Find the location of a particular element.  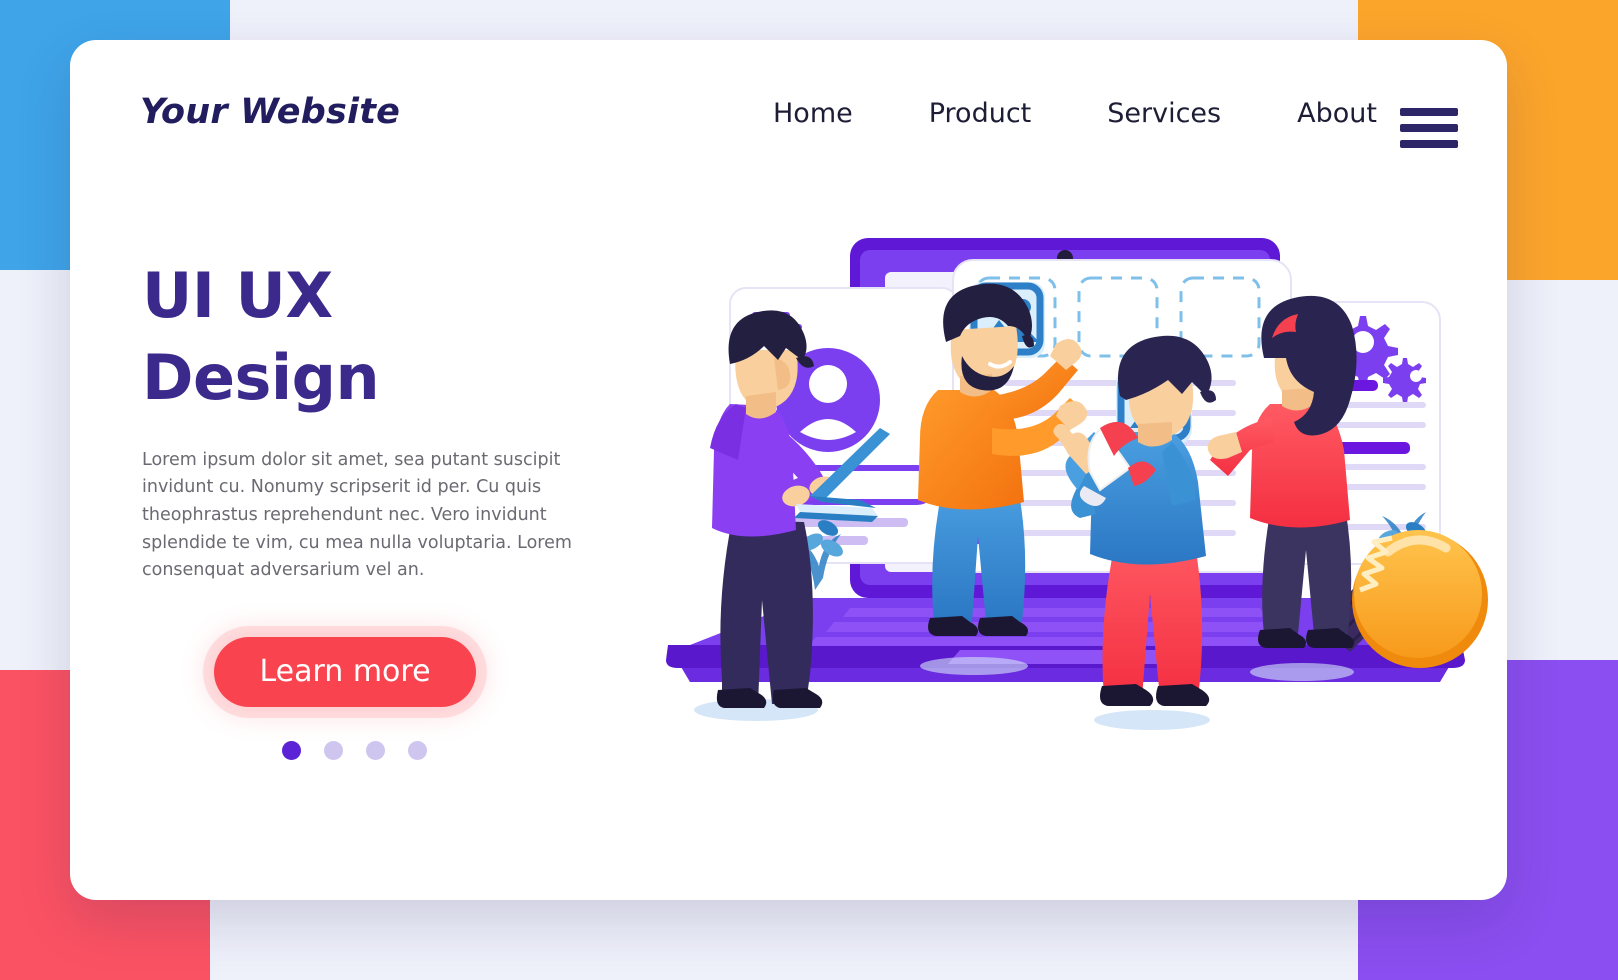

nav-item-about: About is located at coordinates (1337, 113).